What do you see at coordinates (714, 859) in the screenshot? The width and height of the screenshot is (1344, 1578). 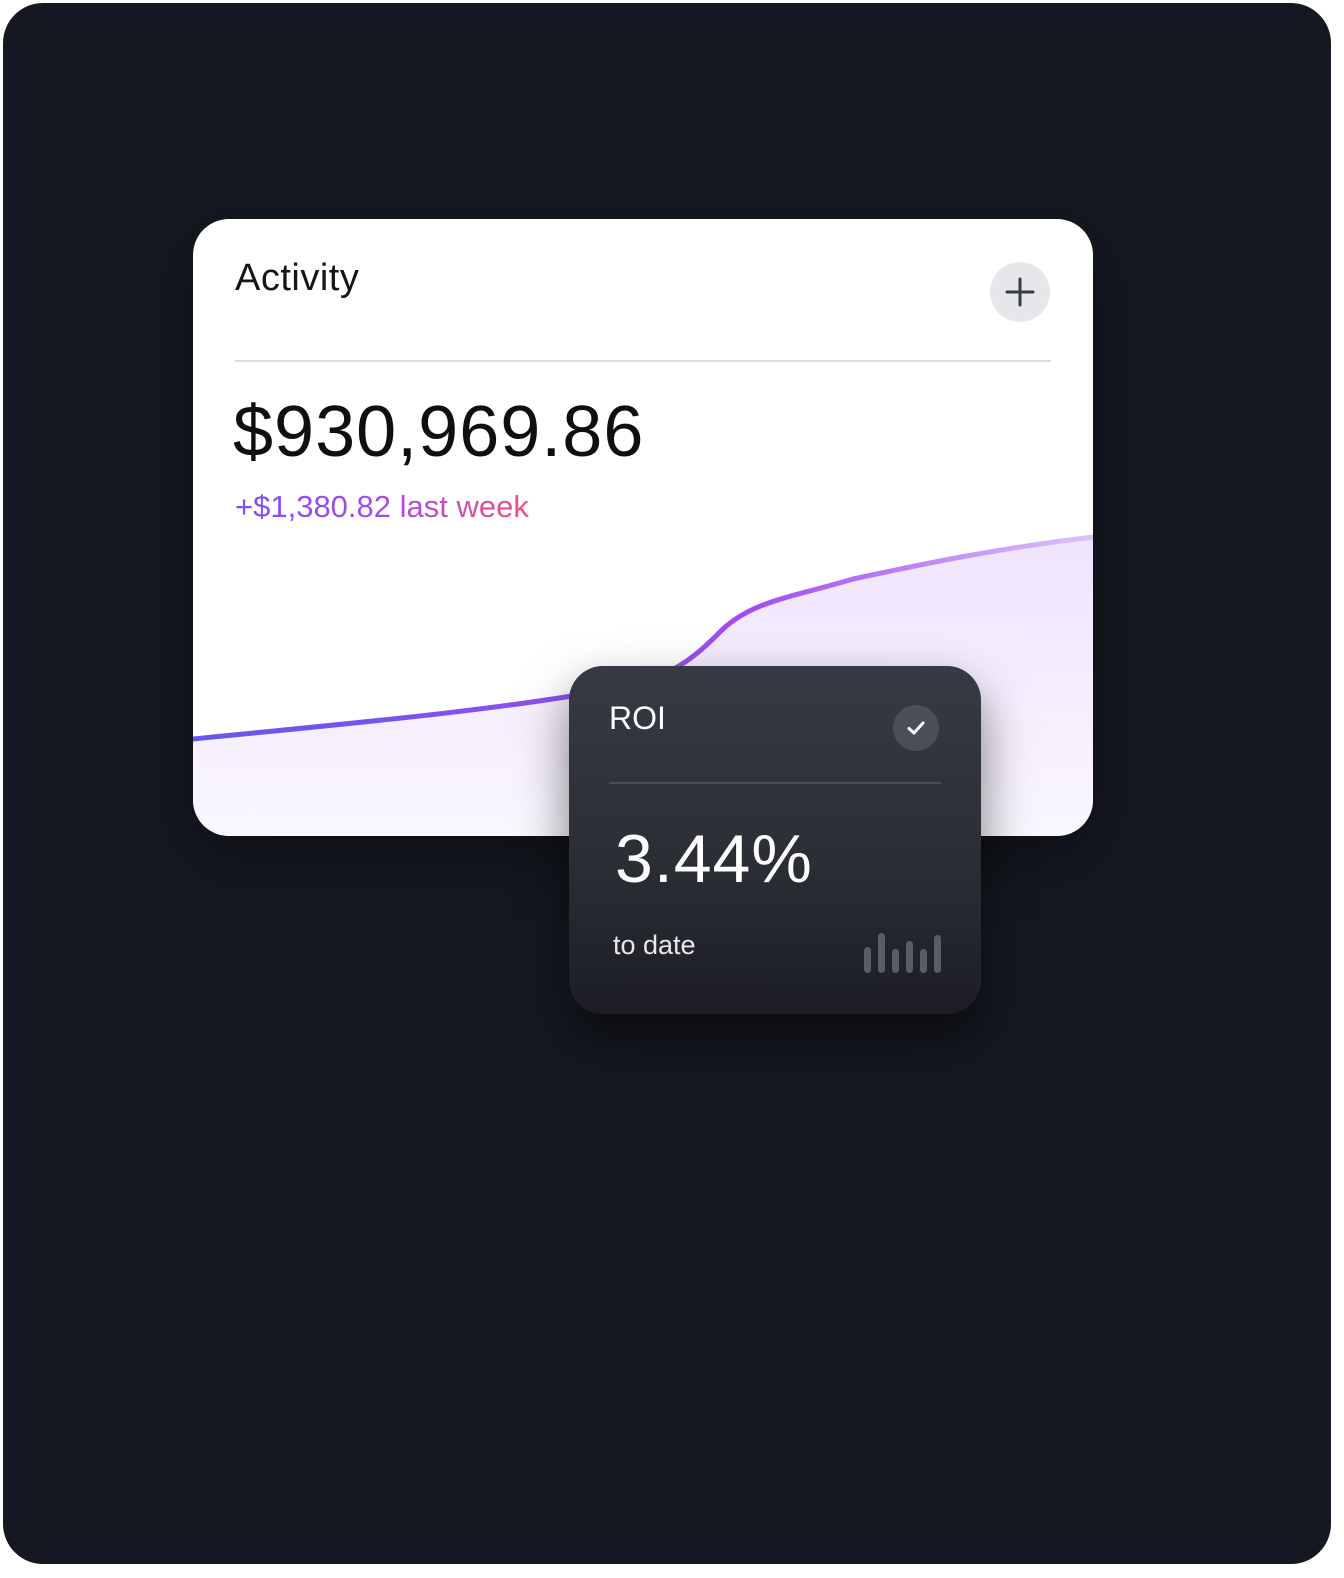 I see `roi-value: 3.44%` at bounding box center [714, 859].